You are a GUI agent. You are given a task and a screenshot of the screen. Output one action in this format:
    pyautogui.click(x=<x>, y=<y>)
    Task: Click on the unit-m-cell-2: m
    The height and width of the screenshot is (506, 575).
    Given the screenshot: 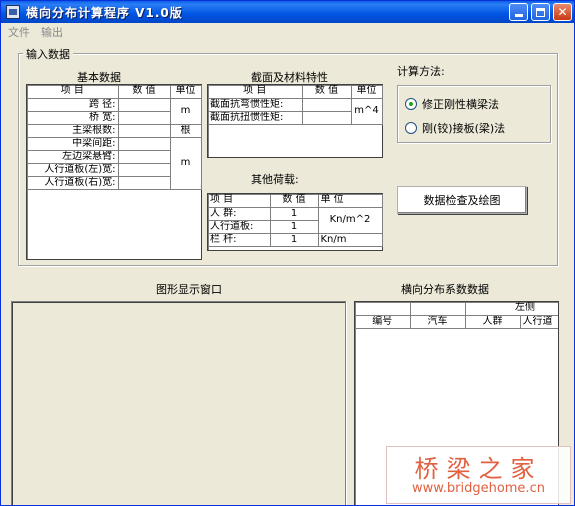 What is the action you would take?
    pyautogui.click(x=186, y=163)
    